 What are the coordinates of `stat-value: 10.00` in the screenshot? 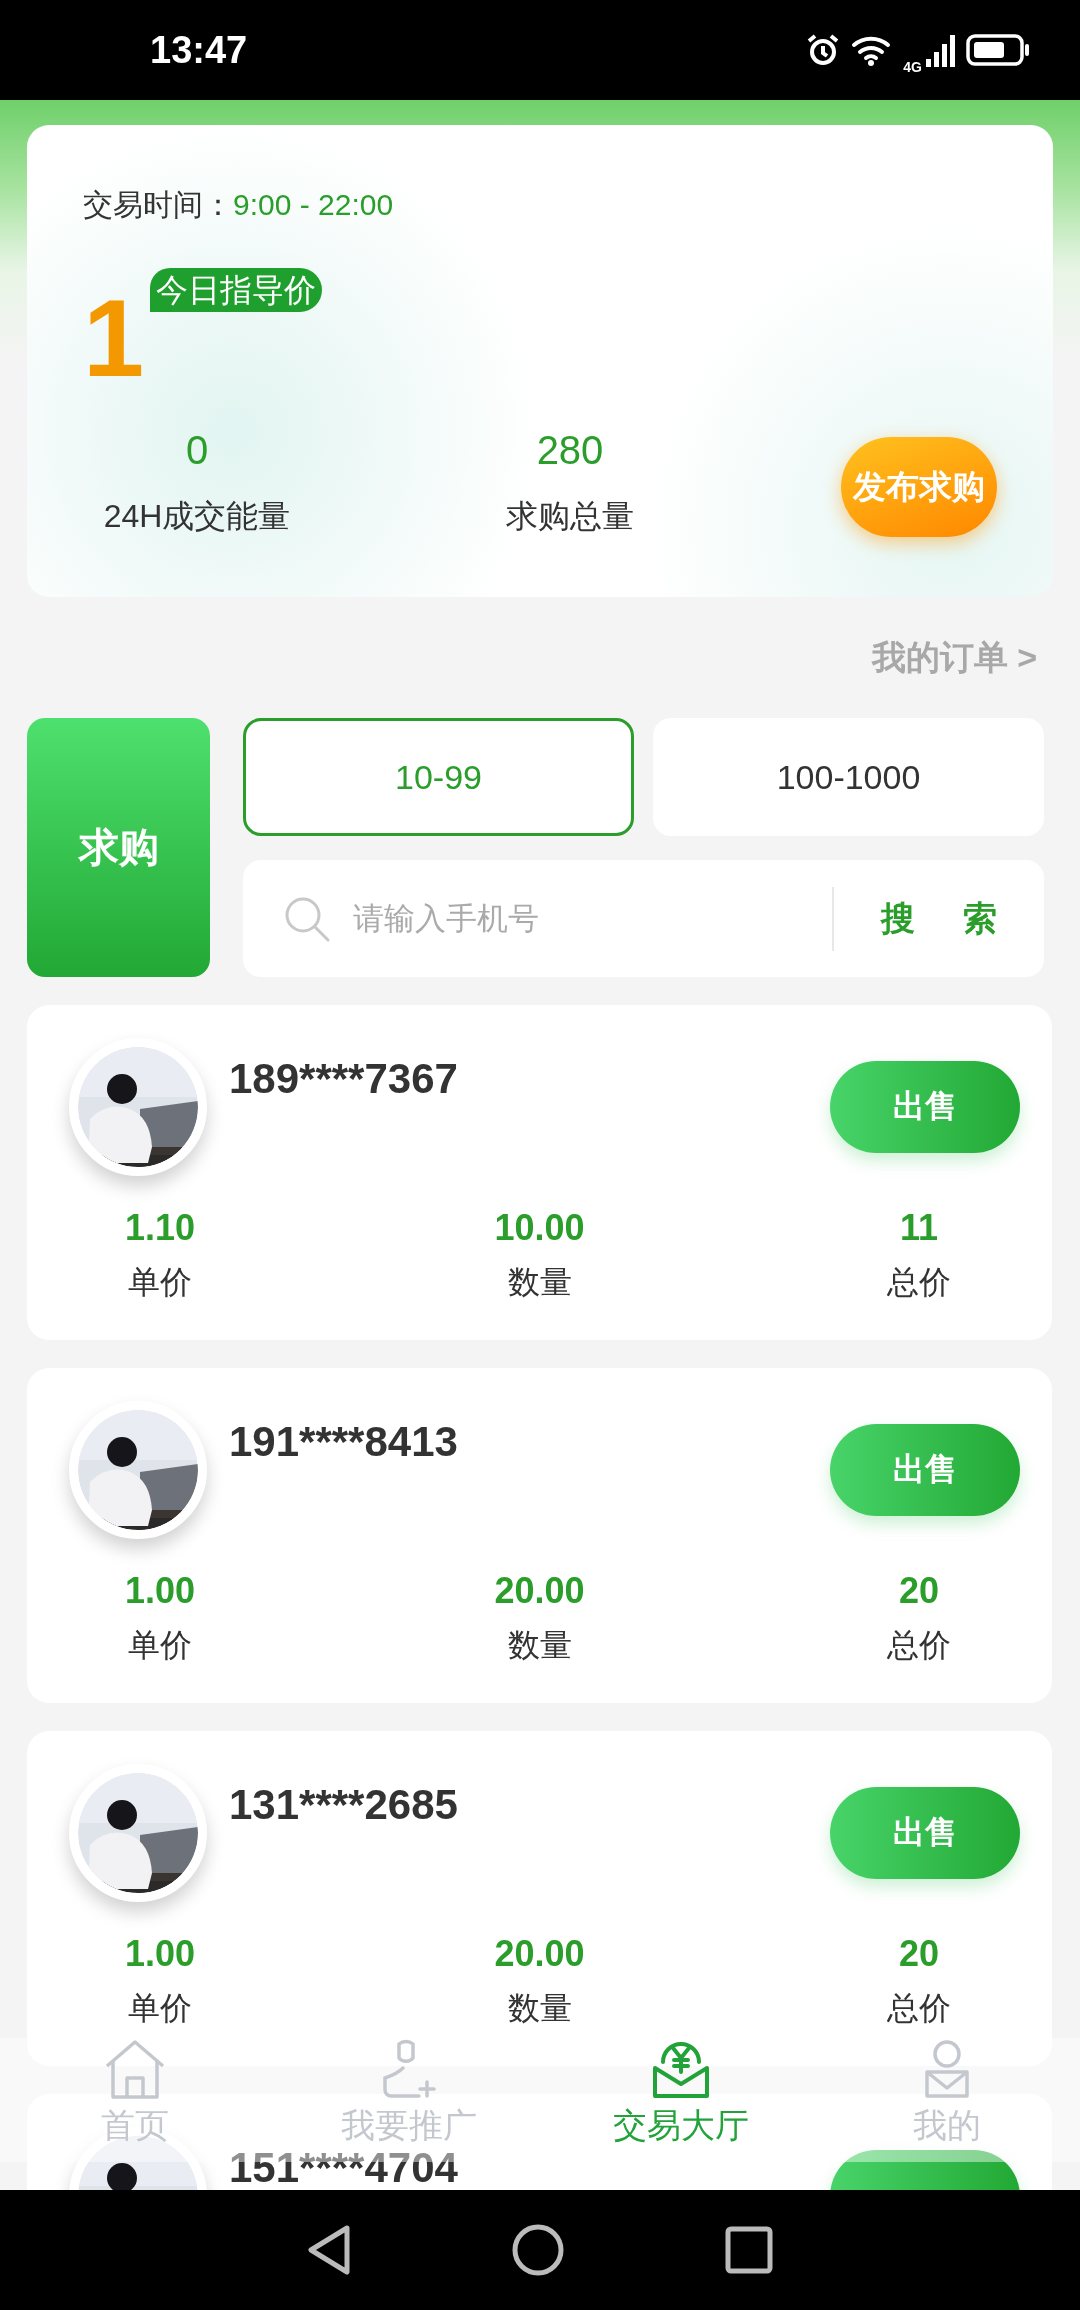 It's located at (539, 1228).